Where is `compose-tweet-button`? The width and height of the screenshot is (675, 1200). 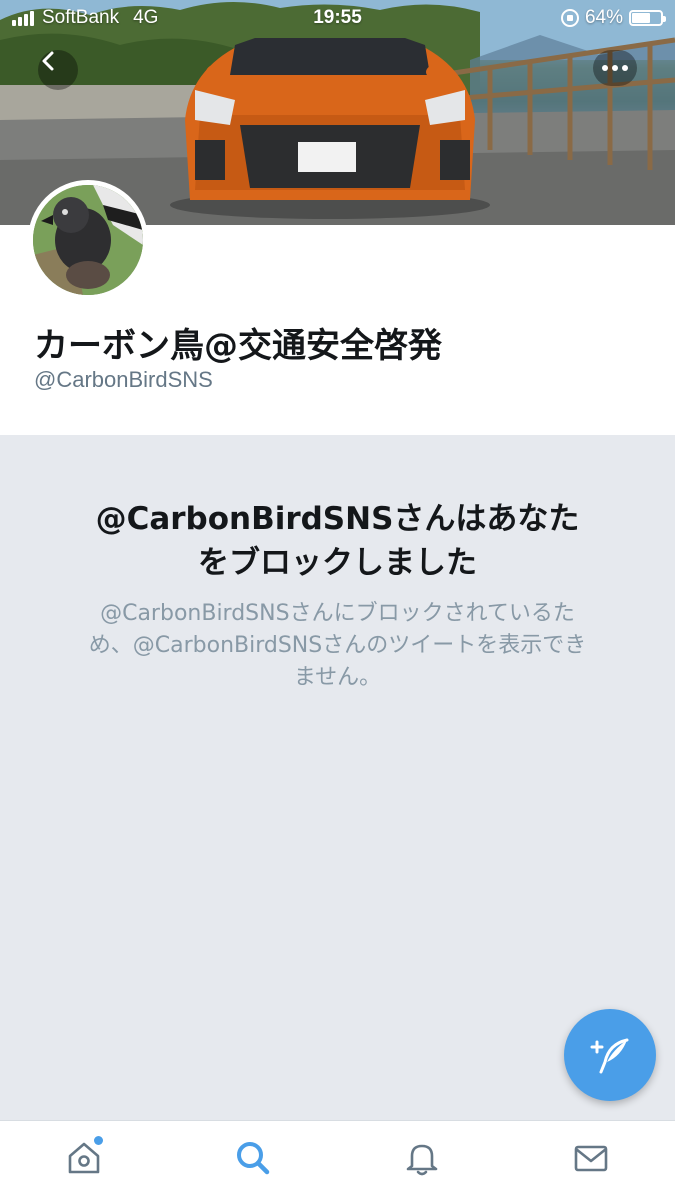
compose-tweet-button is located at coordinates (610, 1055).